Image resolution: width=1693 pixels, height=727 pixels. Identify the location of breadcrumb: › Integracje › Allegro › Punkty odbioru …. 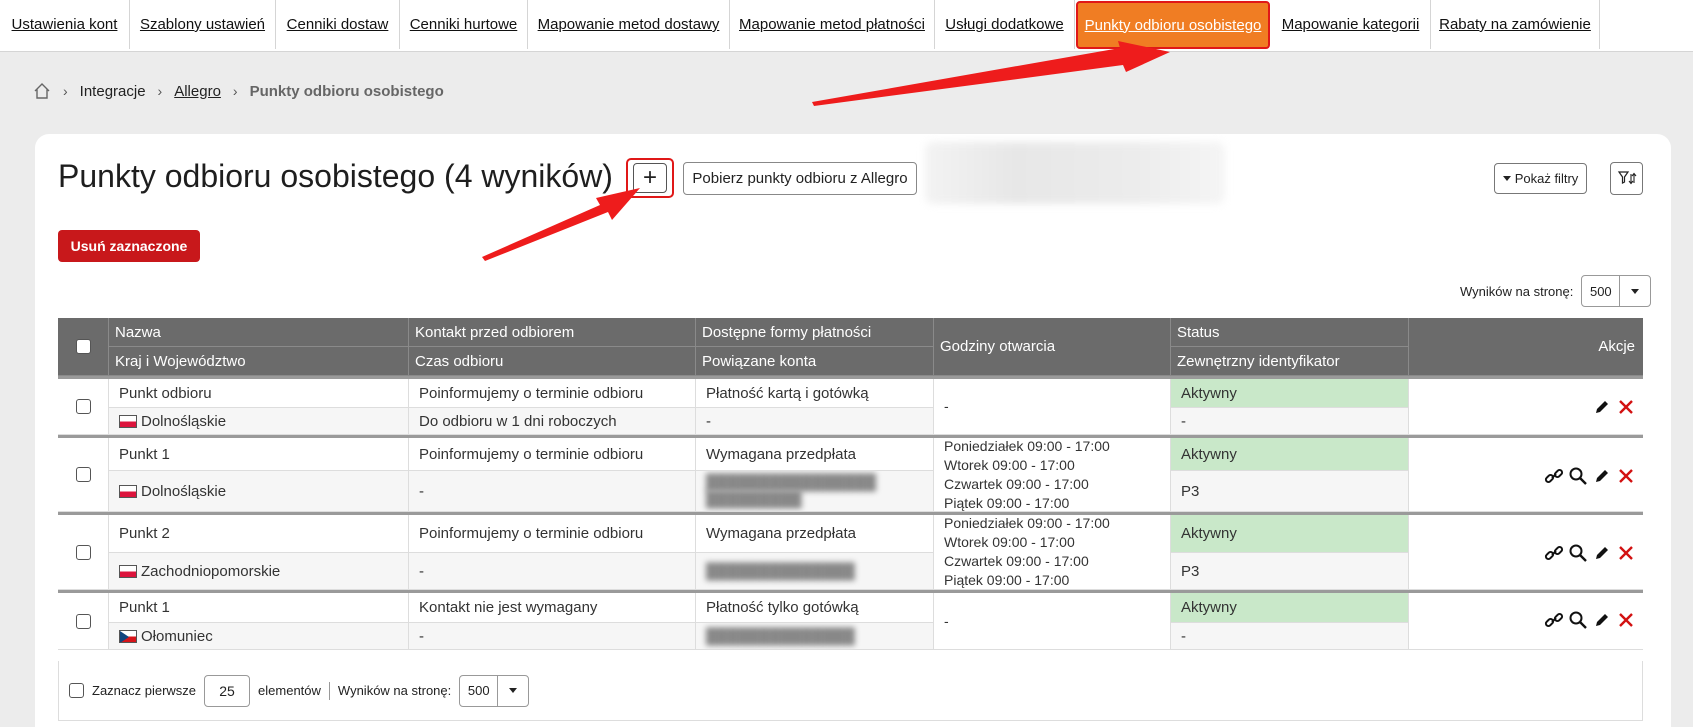
(238, 91).